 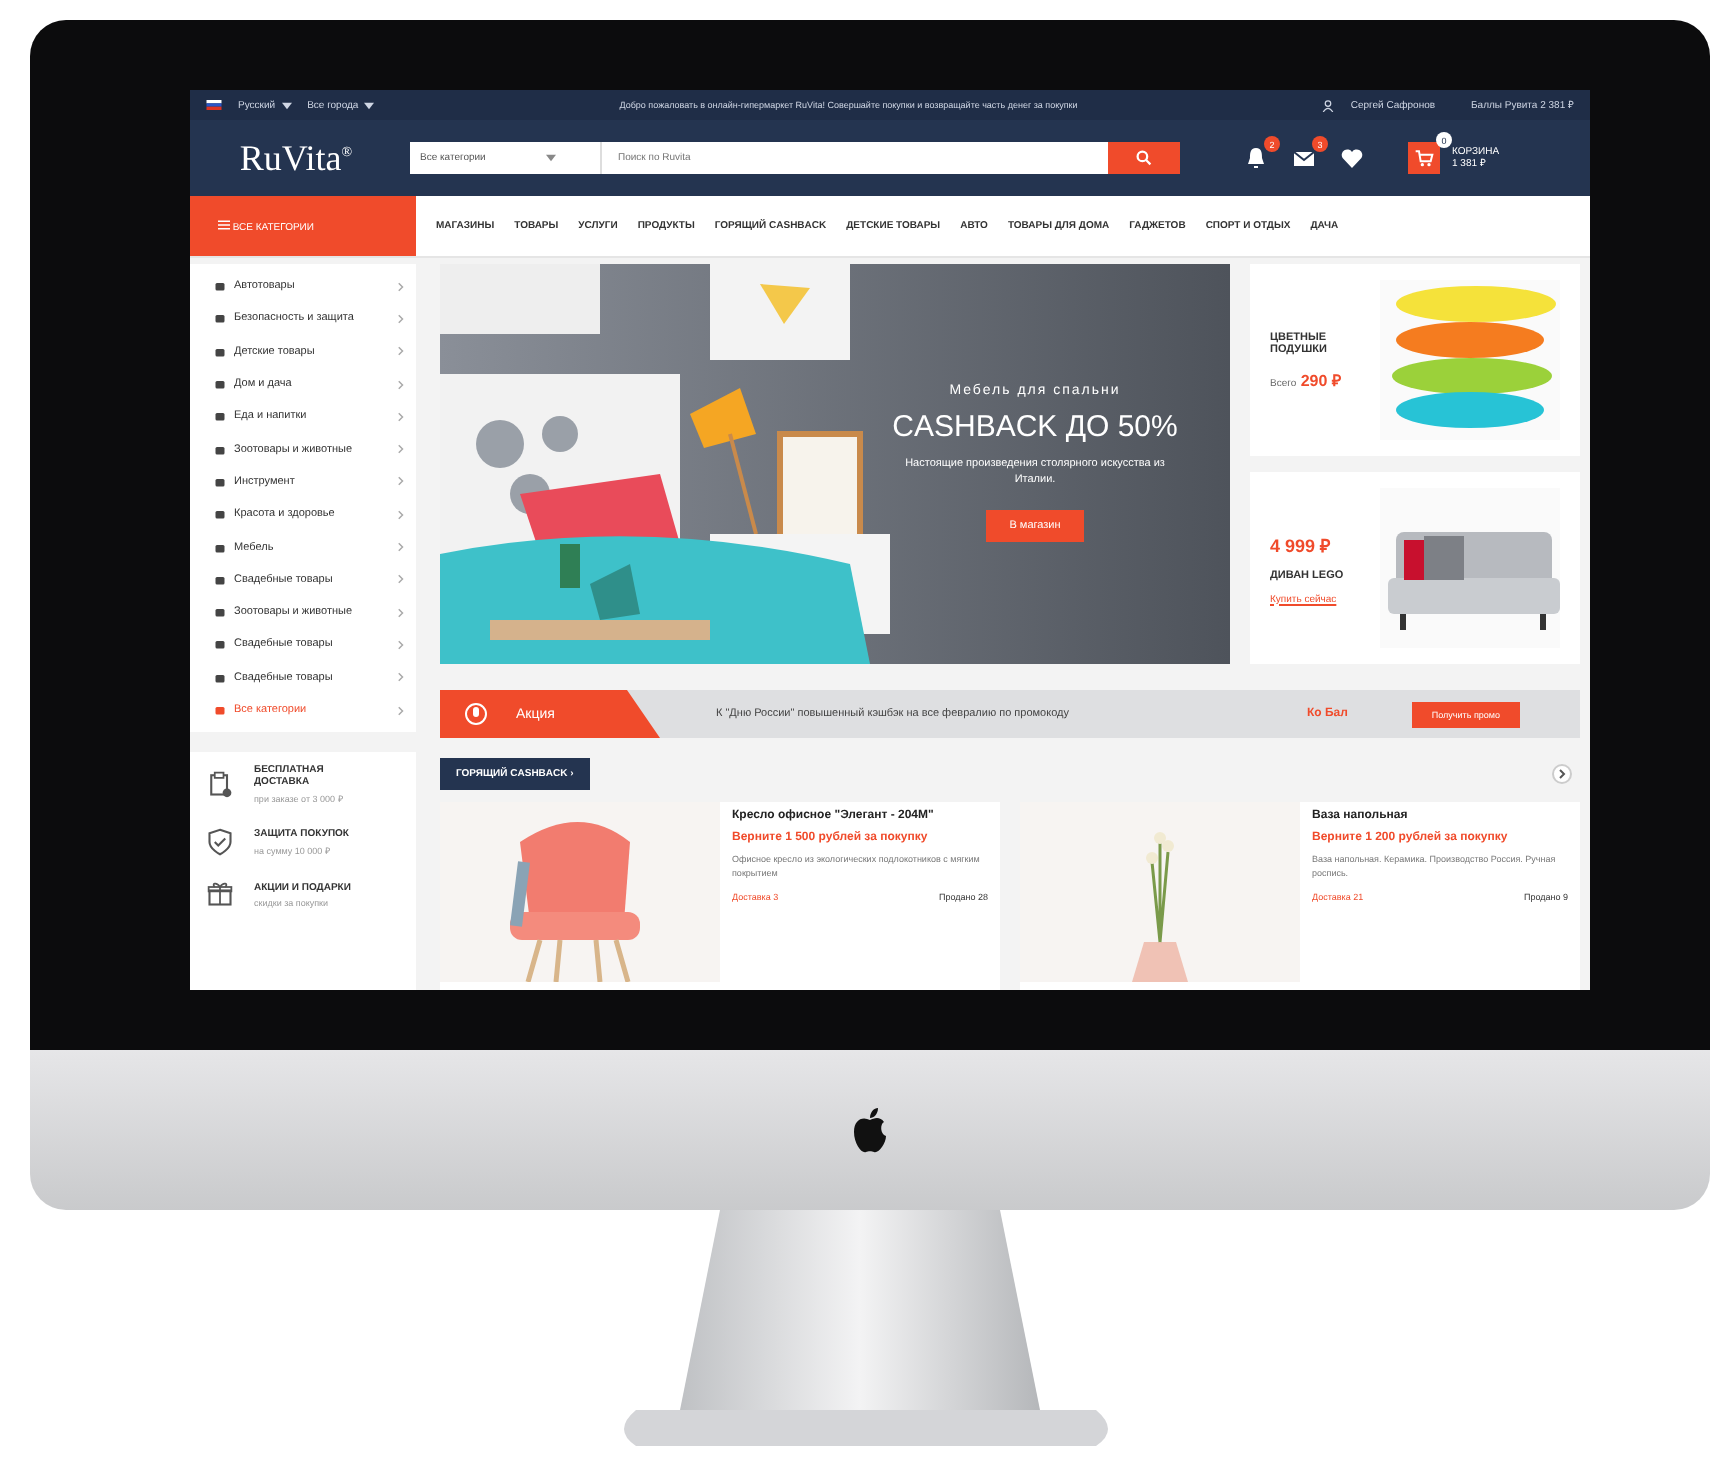 What do you see at coordinates (476, 714) in the screenshot?
I see `microphone-icon` at bounding box center [476, 714].